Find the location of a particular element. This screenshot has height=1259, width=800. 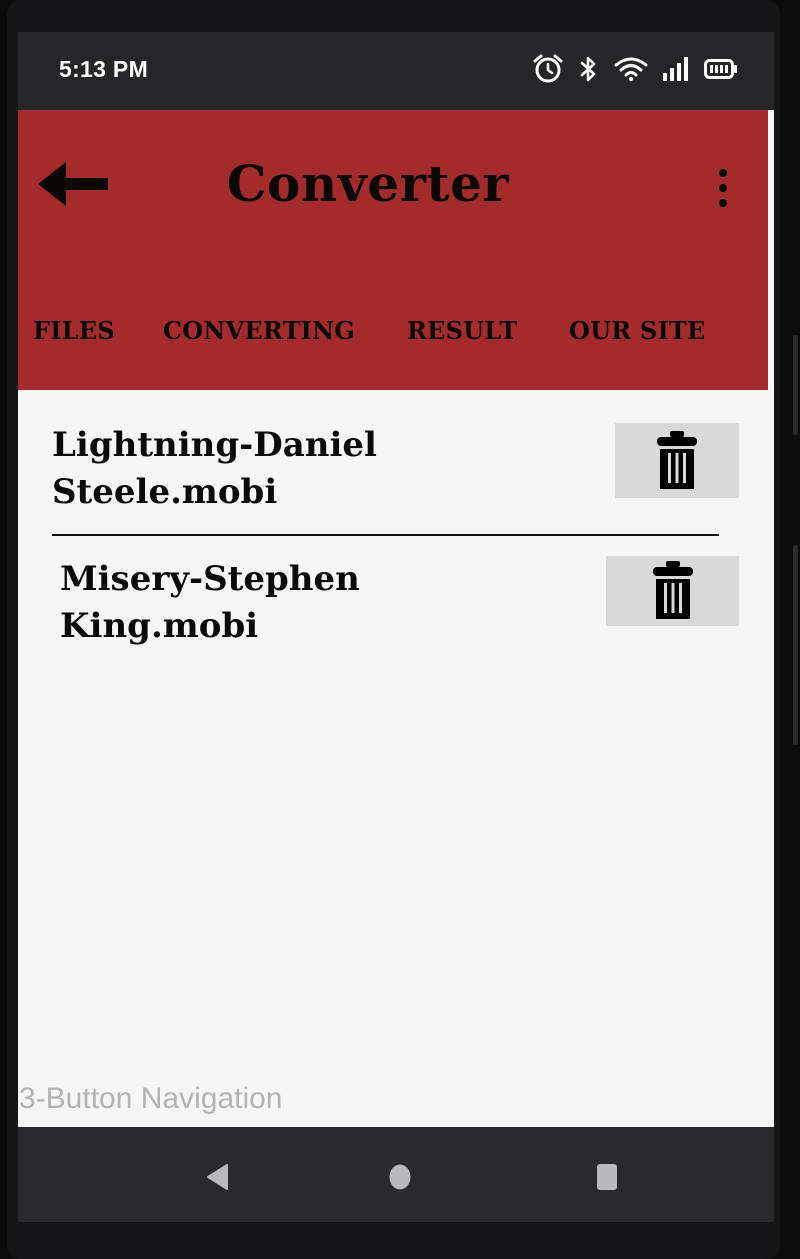

tab-files: FILES is located at coordinates (74, 330).